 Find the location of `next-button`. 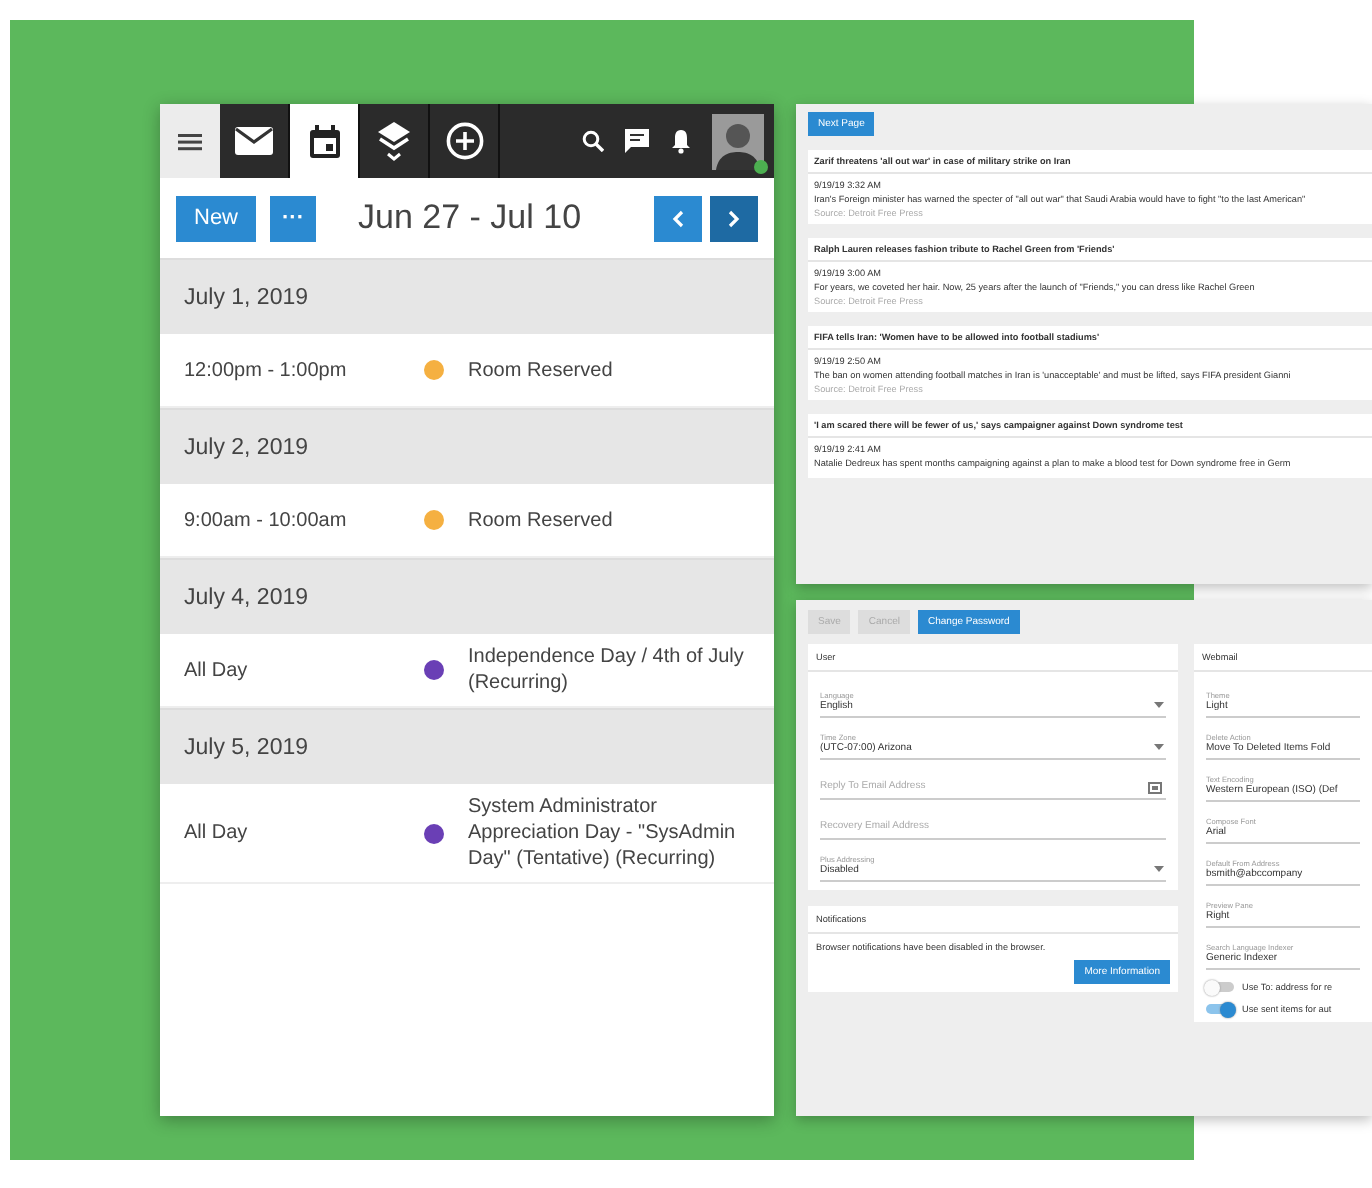

next-button is located at coordinates (734, 218).